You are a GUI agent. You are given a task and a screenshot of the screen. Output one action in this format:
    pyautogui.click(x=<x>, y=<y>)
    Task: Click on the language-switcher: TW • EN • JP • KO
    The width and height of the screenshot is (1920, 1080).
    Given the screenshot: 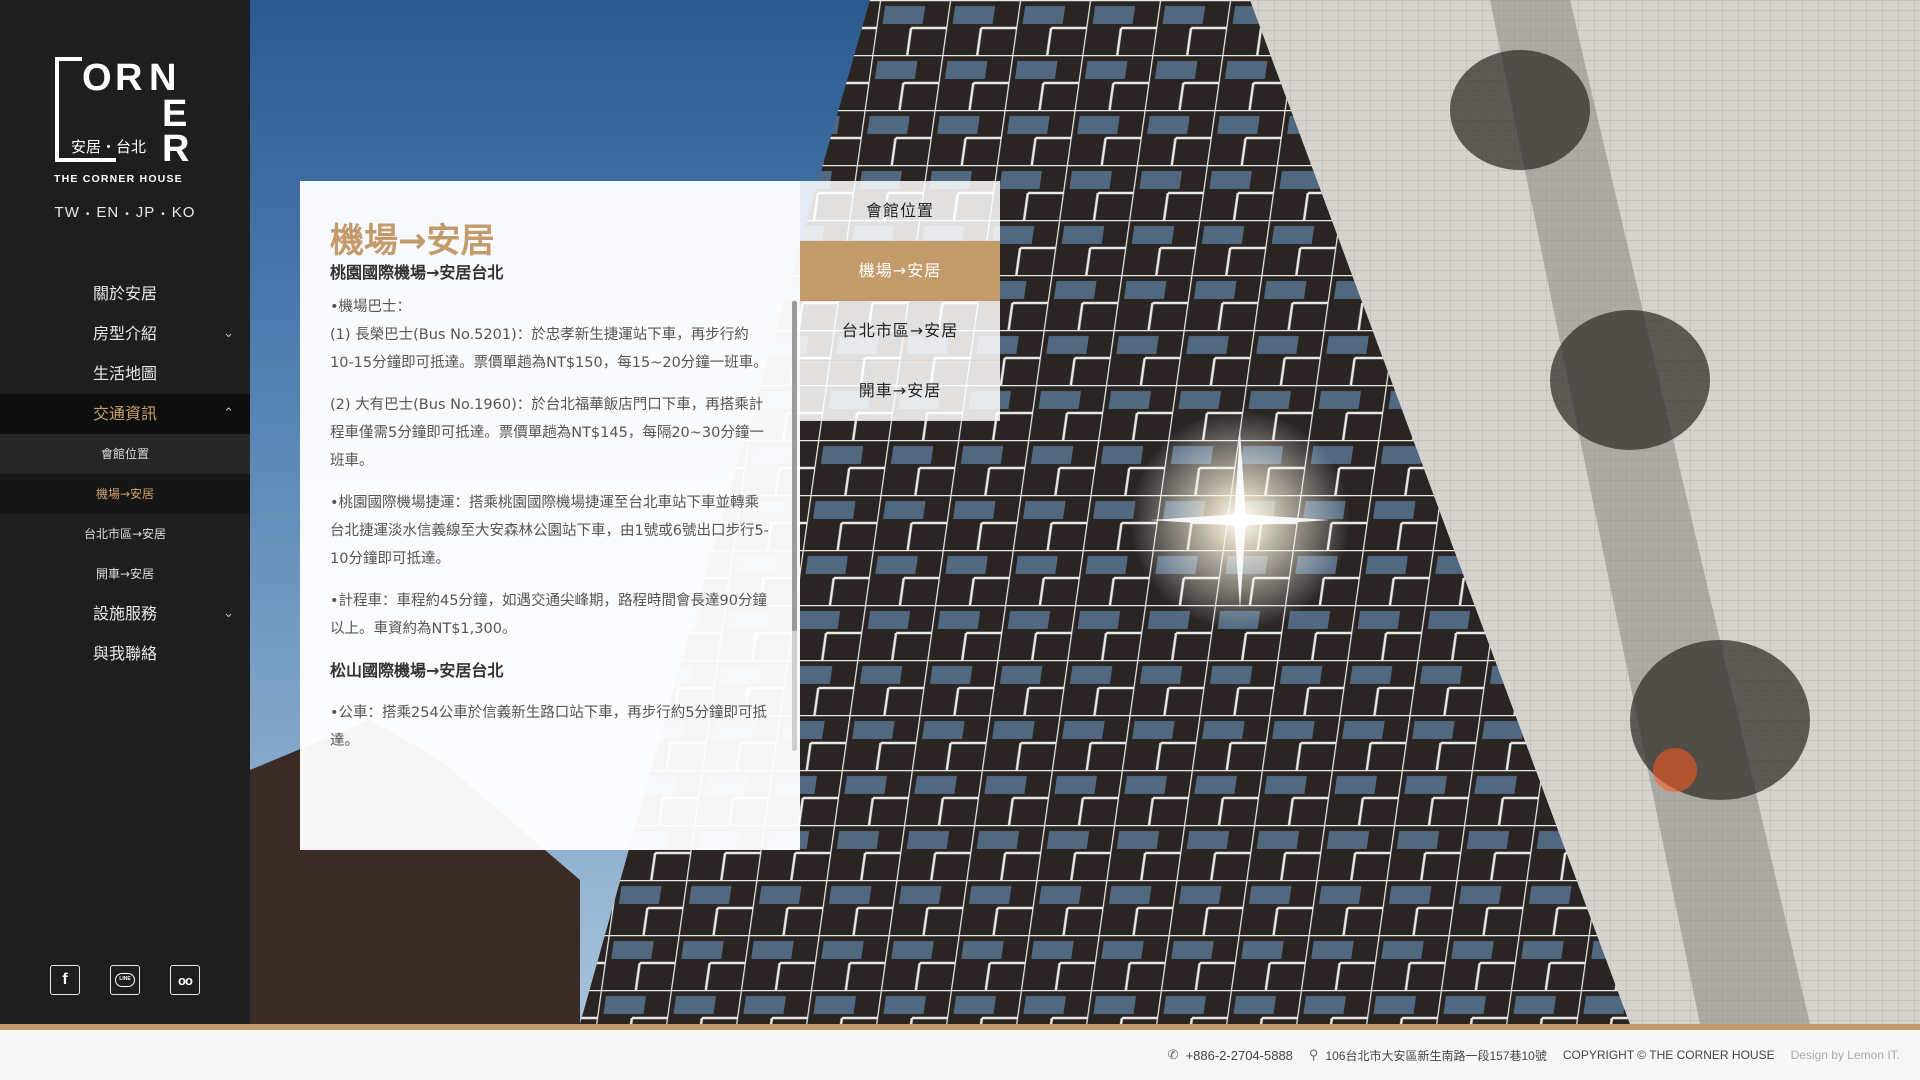 What is the action you would take?
    pyautogui.click(x=125, y=212)
    